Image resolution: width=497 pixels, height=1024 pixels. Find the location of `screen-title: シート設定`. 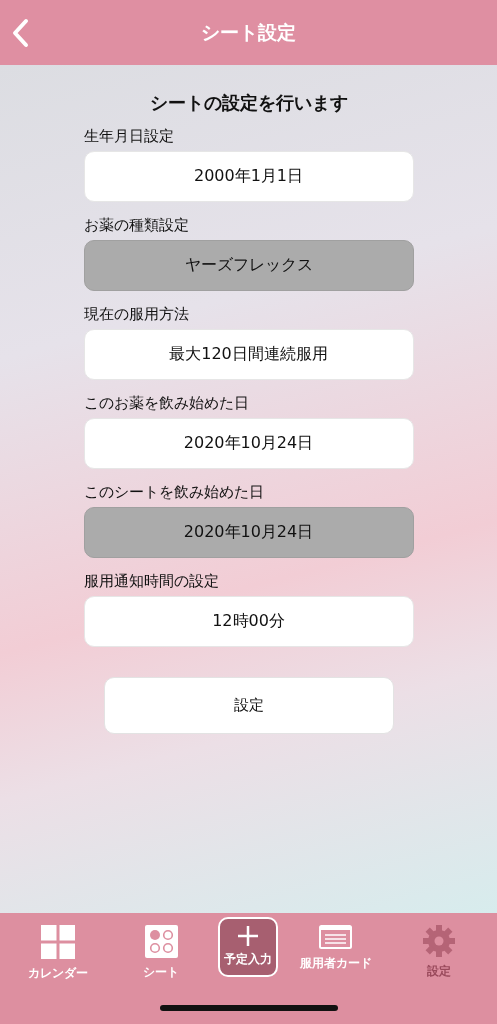

screen-title: シート設定 is located at coordinates (248, 32).